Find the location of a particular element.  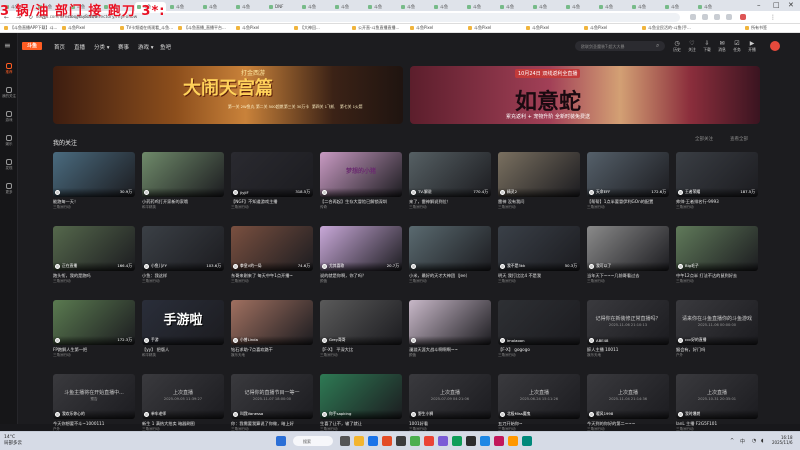

stream-card: 拳皇V的一局 74.6万 东哥来刚来了 每天中午1点开播~ 三角洲行动 is located at coordinates (272, 254).